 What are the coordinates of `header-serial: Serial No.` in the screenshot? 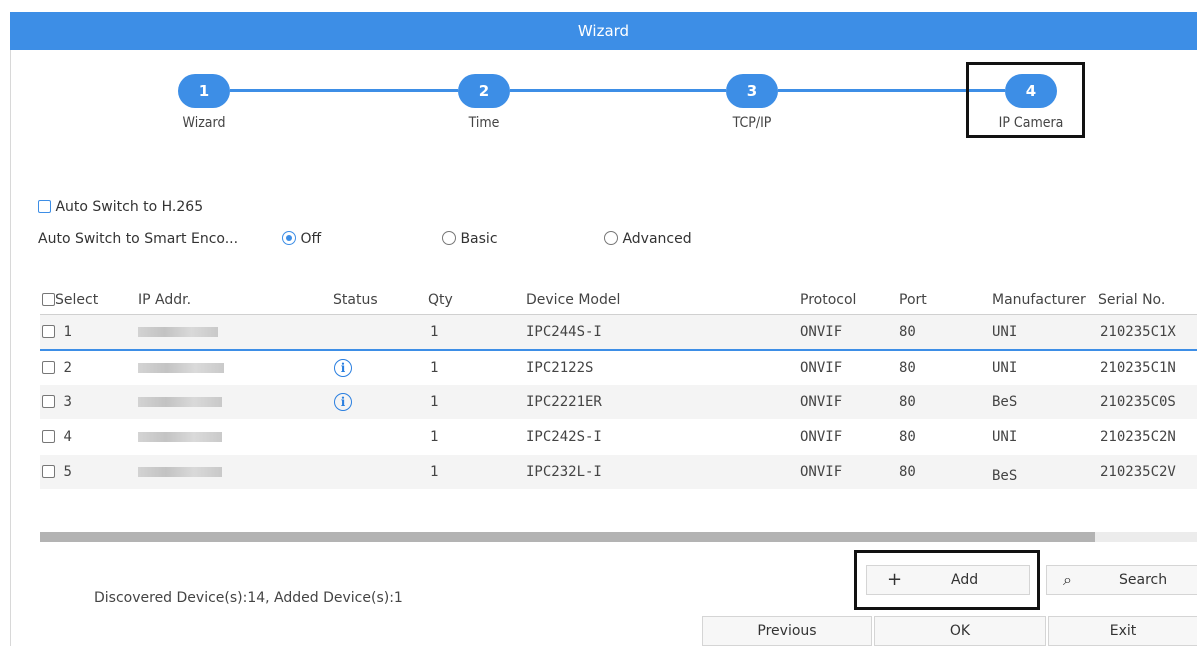 It's located at (1131, 300).